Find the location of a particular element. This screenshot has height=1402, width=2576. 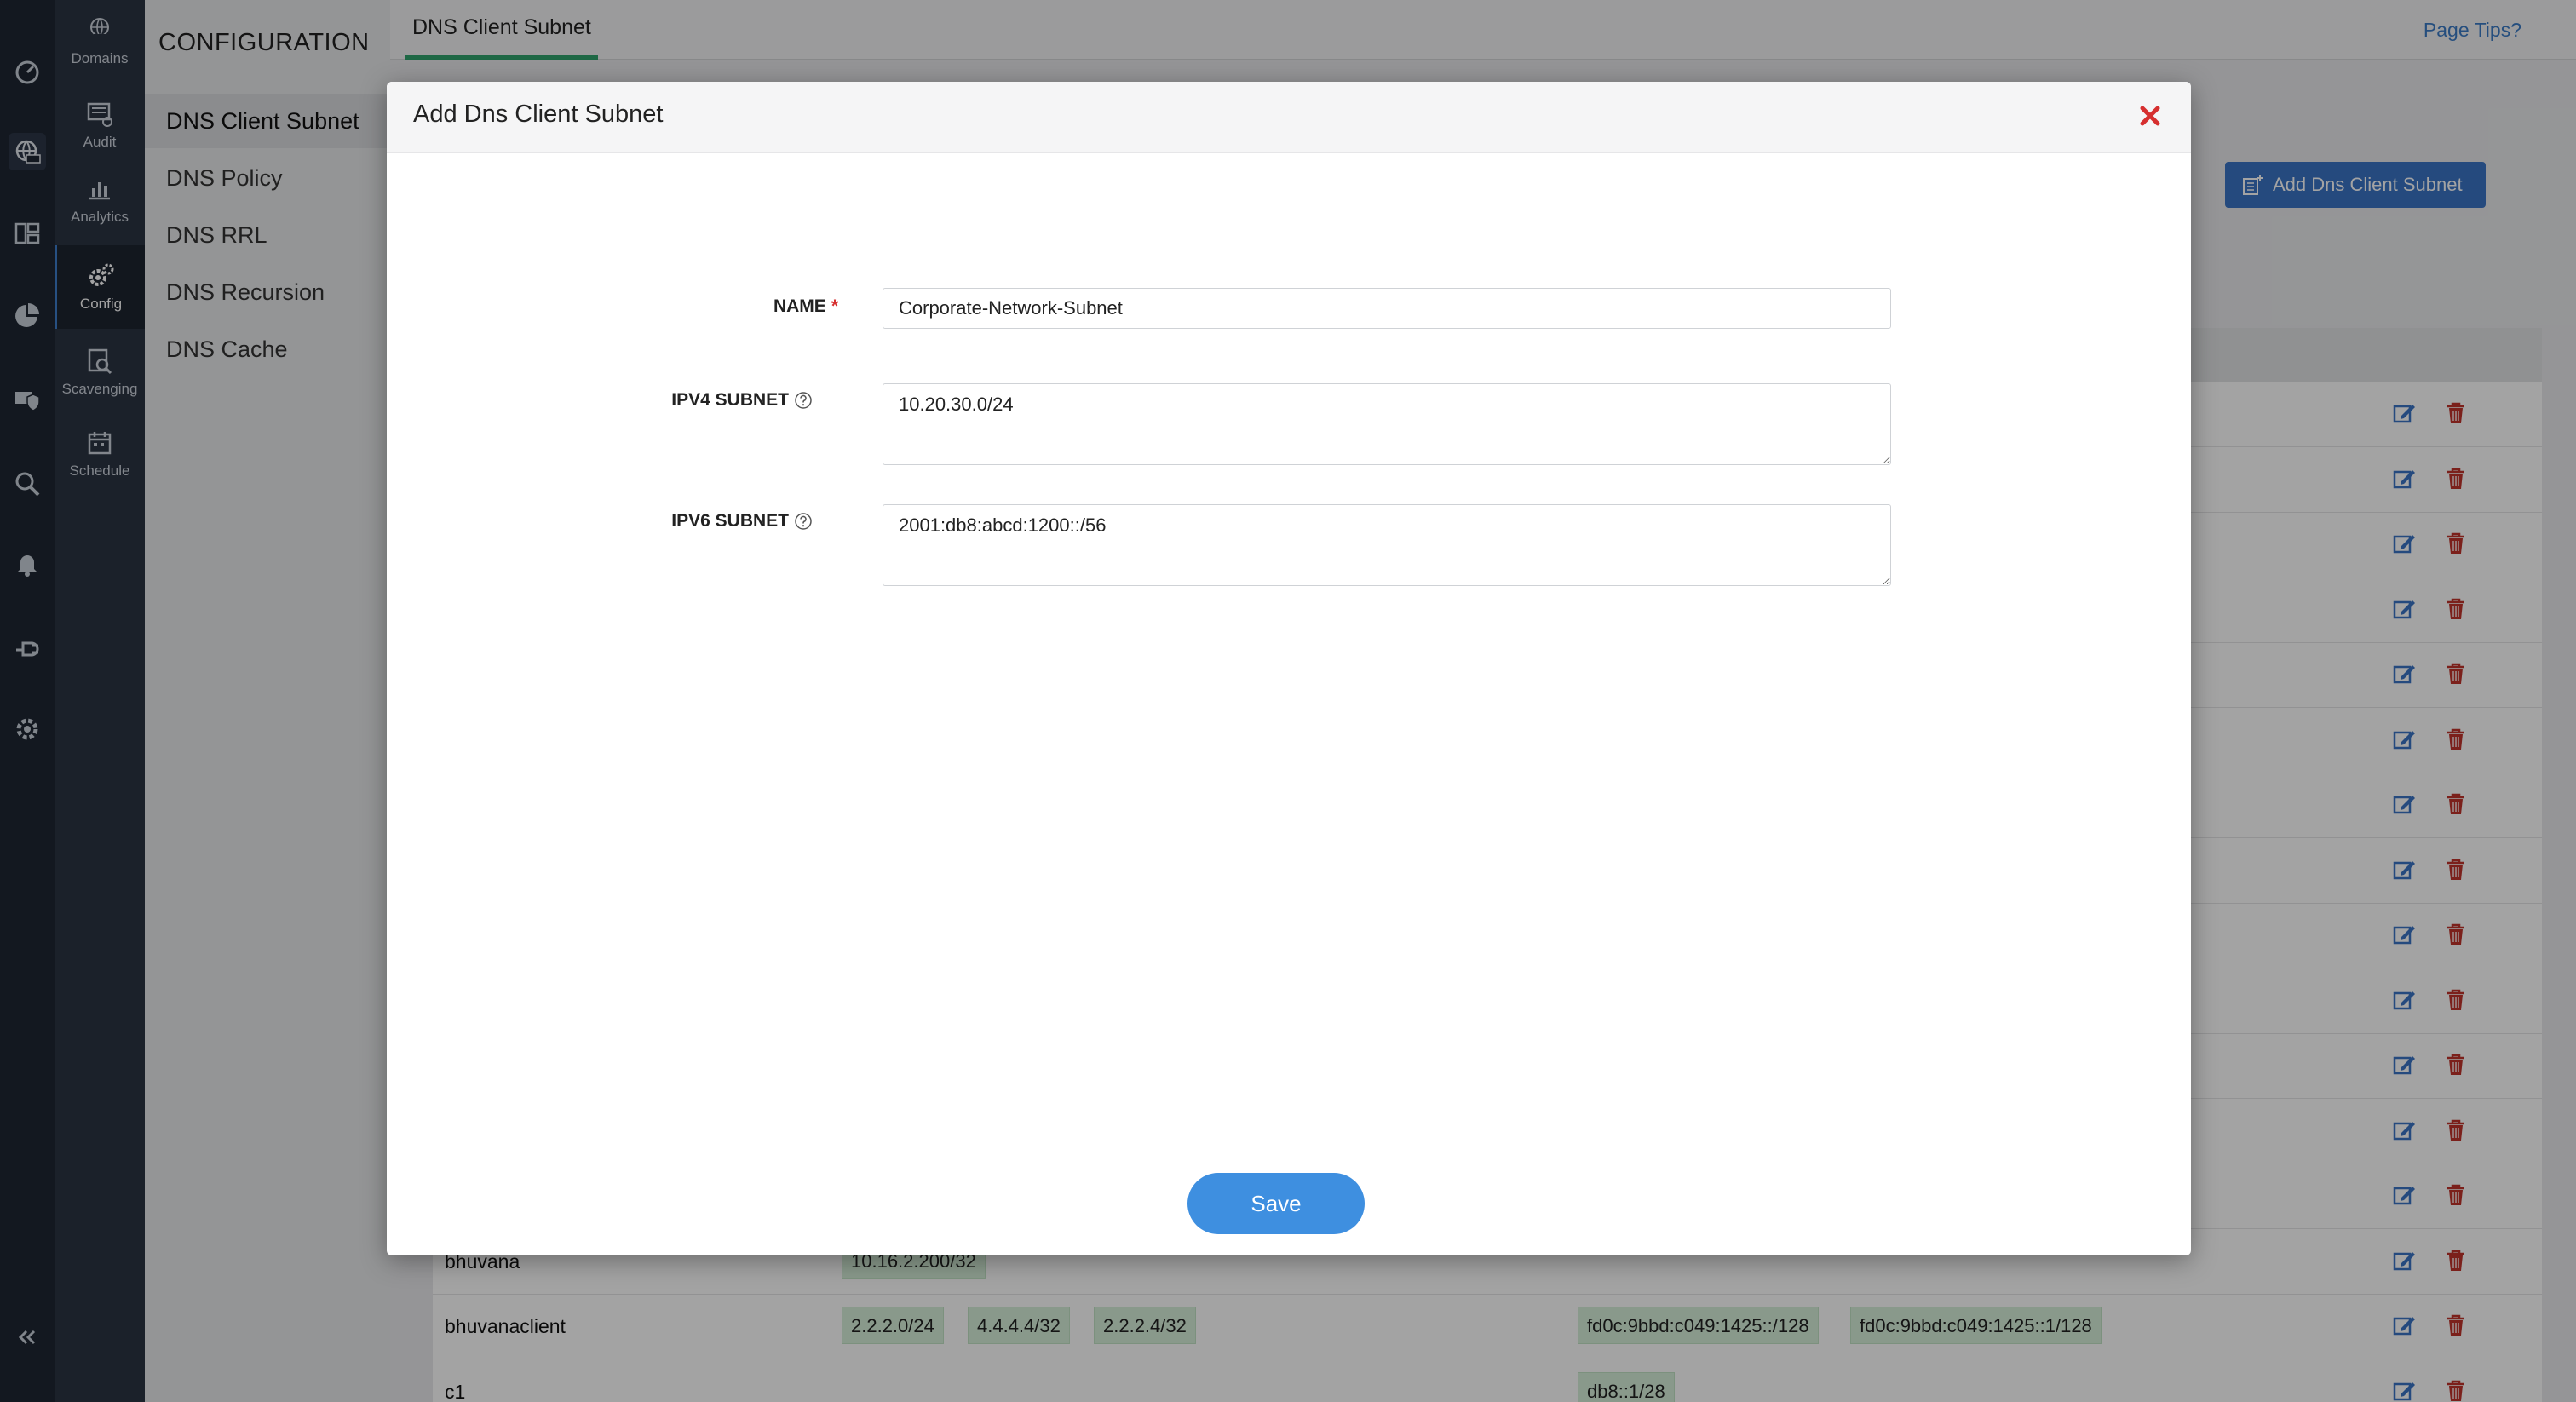

dialog-header: Add Dns Client Subnet is located at coordinates (1289, 117).